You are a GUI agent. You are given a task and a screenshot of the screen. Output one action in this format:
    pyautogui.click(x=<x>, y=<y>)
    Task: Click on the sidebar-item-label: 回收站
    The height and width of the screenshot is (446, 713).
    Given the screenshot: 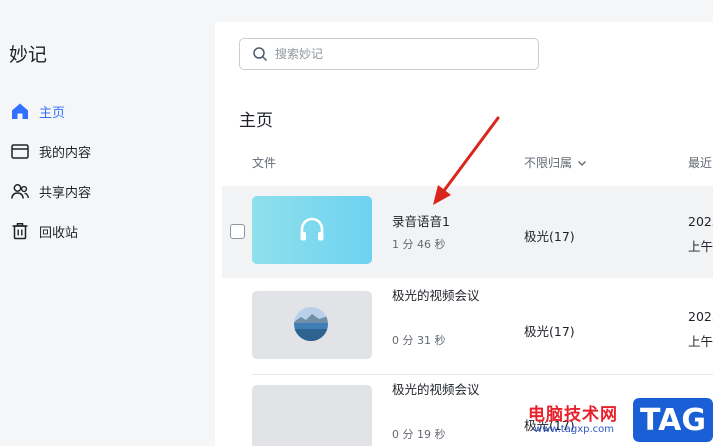 What is the action you would take?
    pyautogui.click(x=59, y=233)
    